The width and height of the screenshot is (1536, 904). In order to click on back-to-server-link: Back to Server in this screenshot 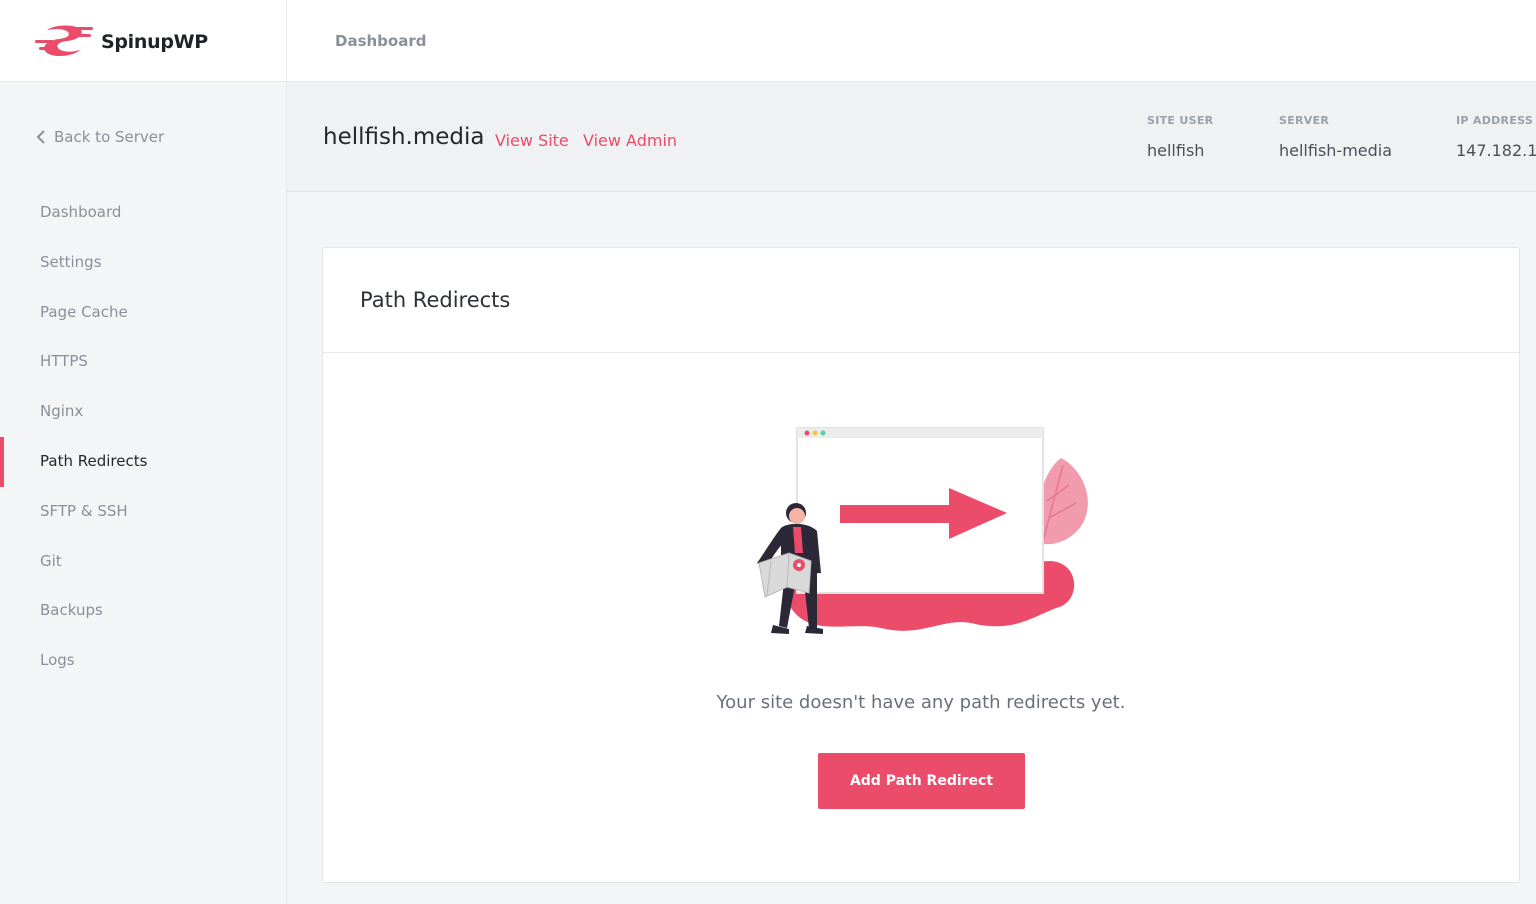, I will do `click(100, 137)`.